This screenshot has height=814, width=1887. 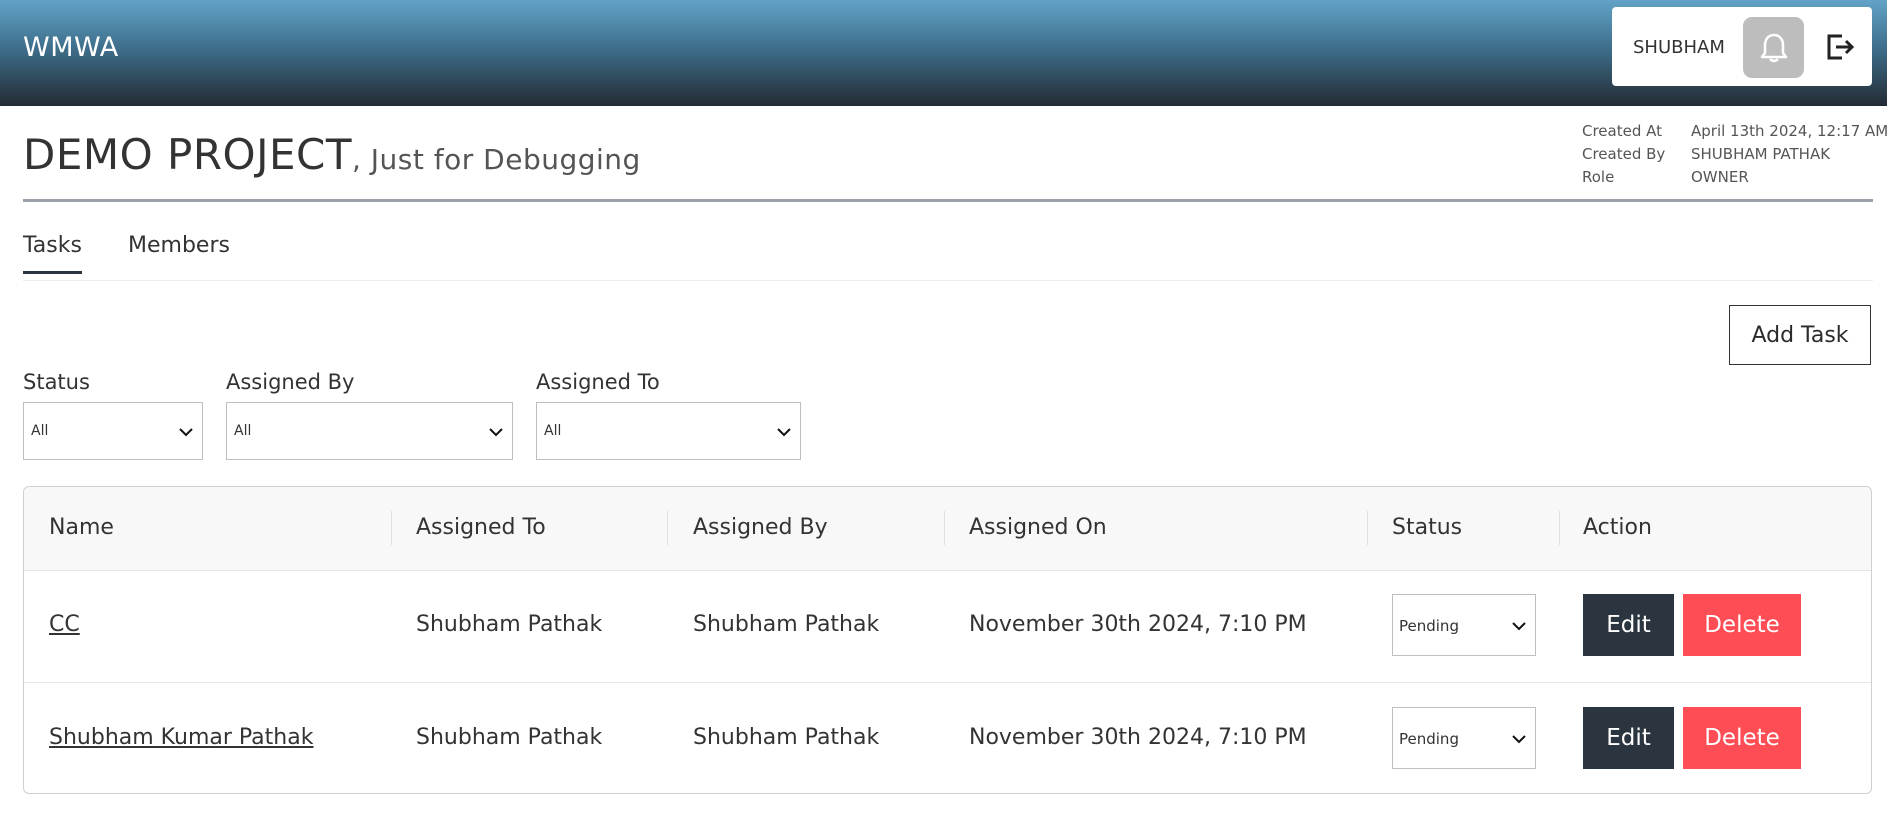 I want to click on logout-icon, so click(x=1841, y=47).